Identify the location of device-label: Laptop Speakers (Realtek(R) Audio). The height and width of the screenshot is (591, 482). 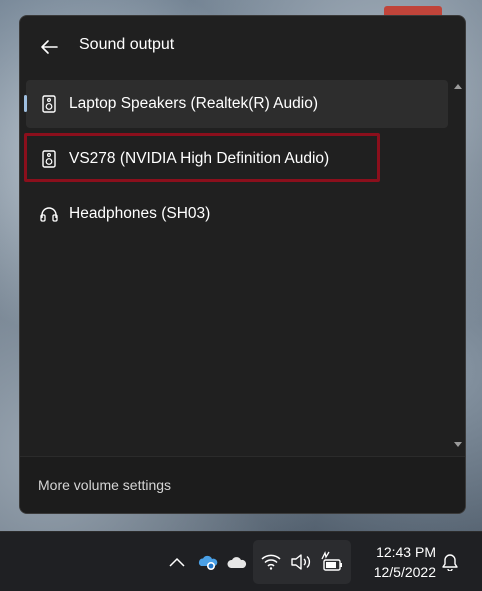
(193, 103).